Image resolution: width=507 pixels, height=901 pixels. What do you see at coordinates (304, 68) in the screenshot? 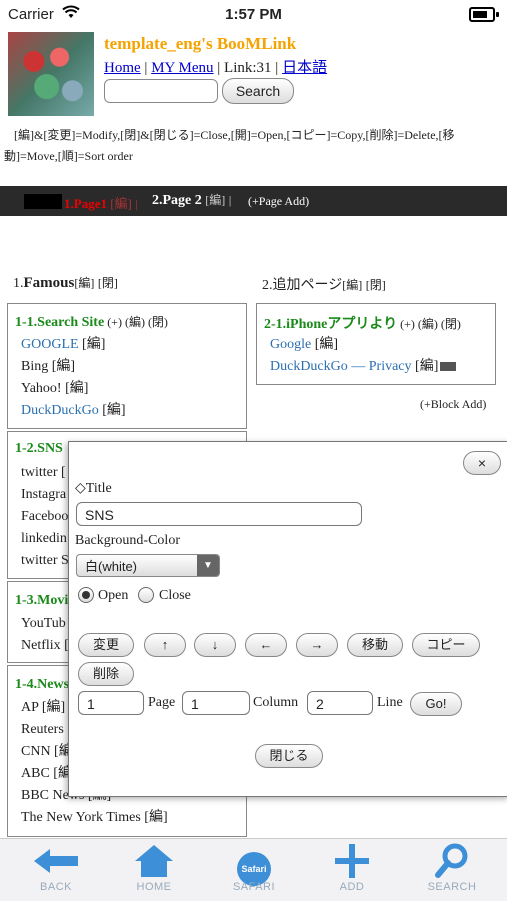
I see `nav-japanese-link: 日本語` at bounding box center [304, 68].